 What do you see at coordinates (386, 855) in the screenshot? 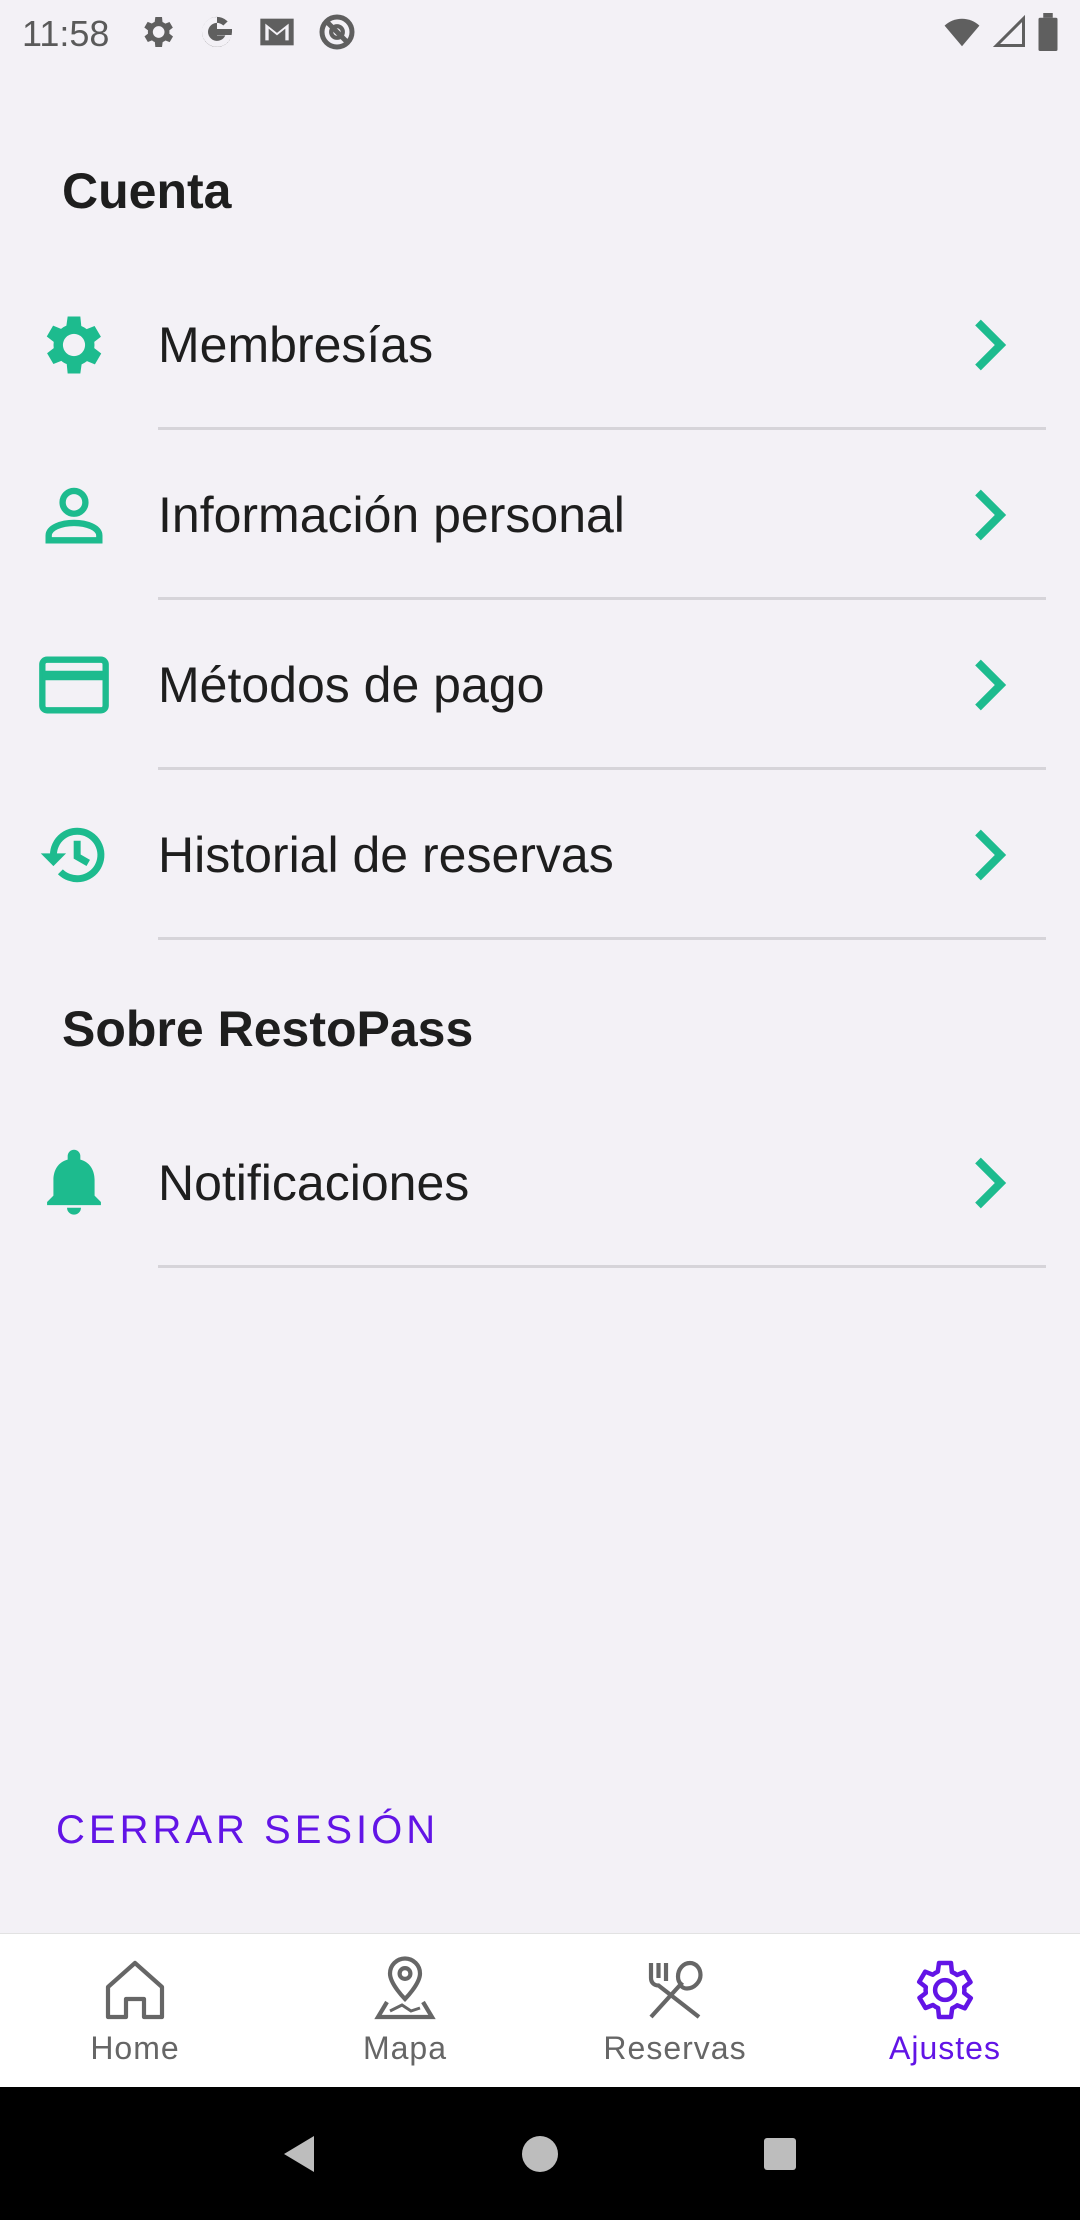
I see `settings-item-label: Historial de reservas` at bounding box center [386, 855].